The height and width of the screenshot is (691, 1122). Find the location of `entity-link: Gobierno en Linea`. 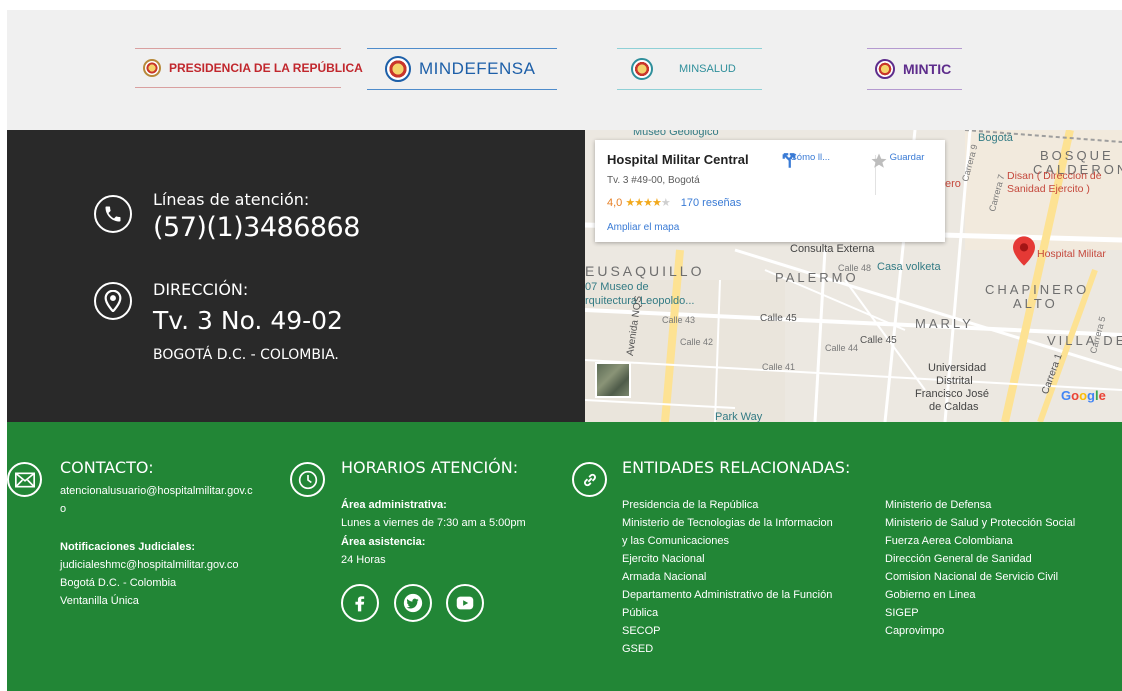

entity-link: Gobierno en Linea is located at coordinates (980, 595).